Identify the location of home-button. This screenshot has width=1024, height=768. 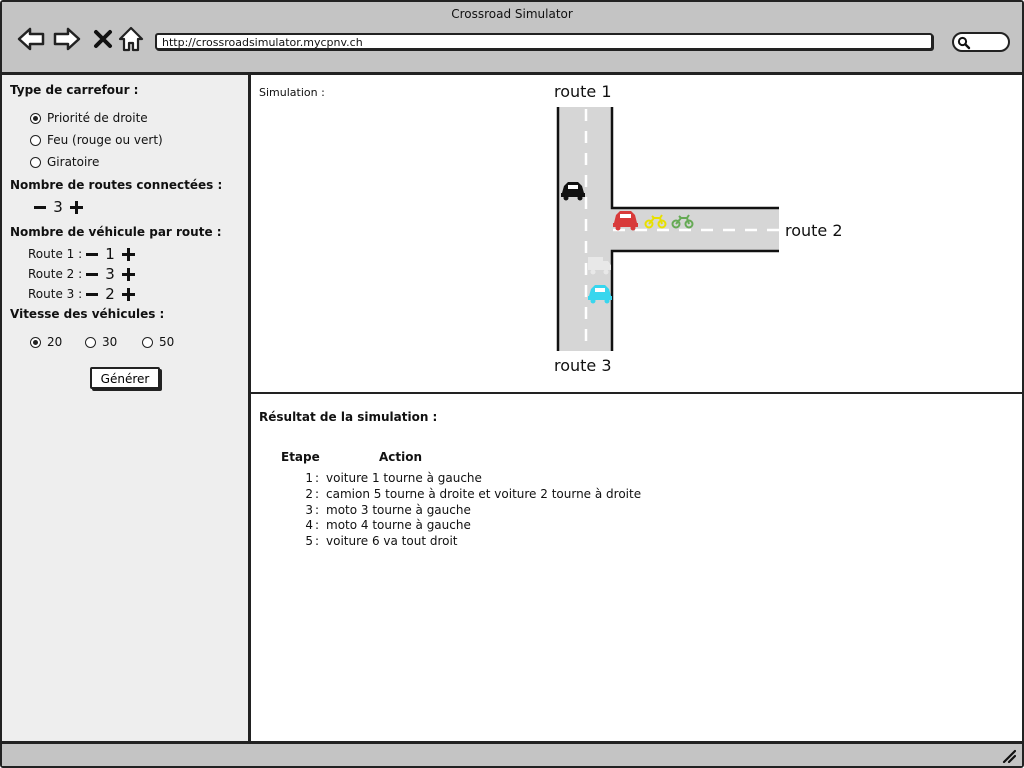
(131, 39).